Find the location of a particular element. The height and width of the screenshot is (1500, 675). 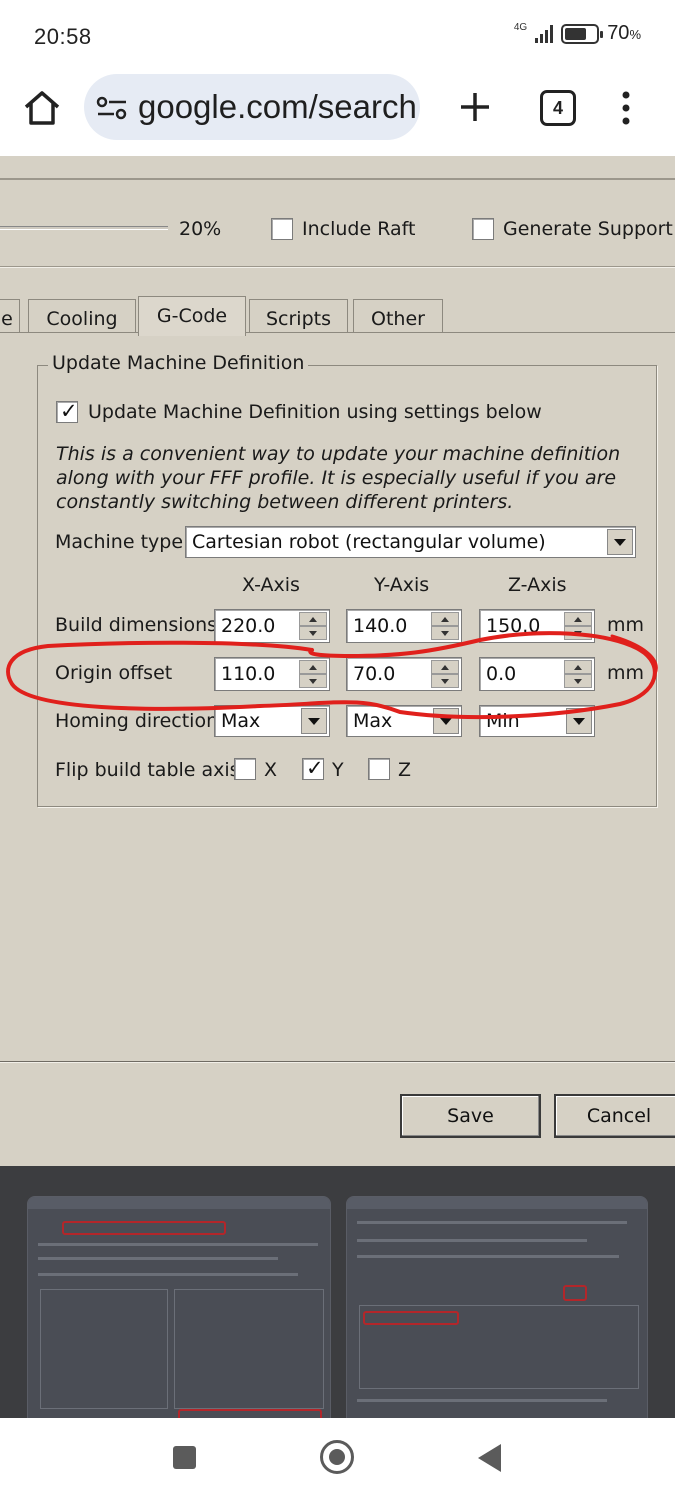

y-axis-header: Y-Axis is located at coordinates (402, 585).